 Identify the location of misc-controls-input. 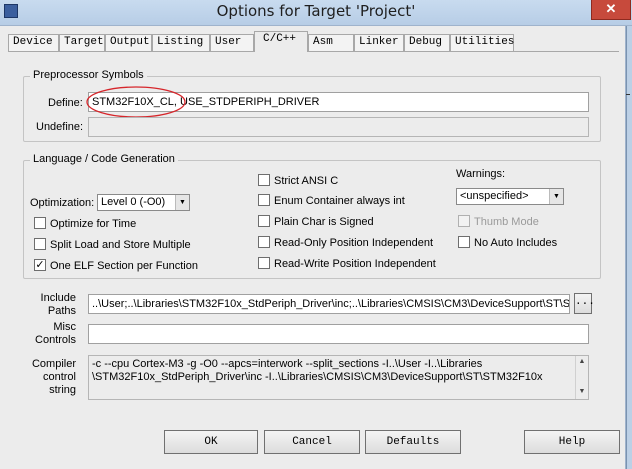
(338, 334).